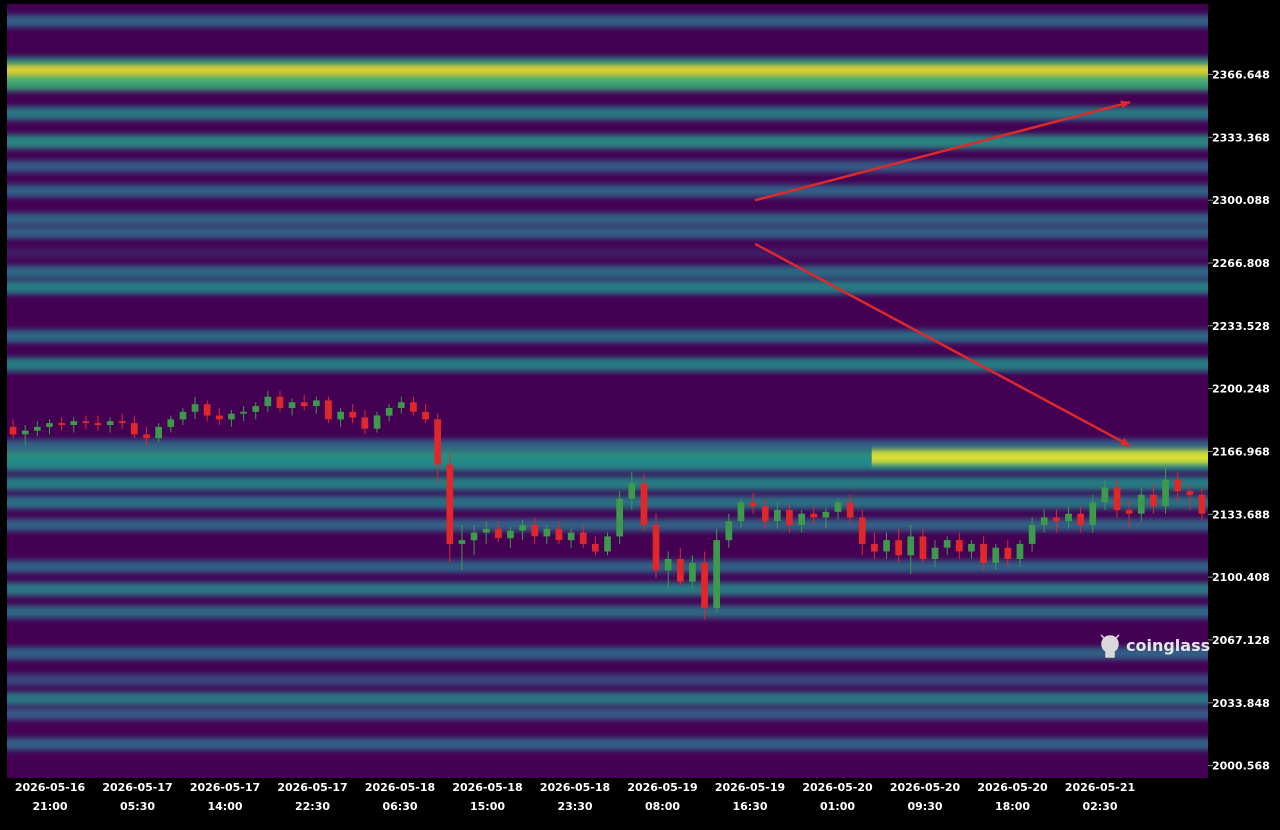 The width and height of the screenshot is (1280, 830). Describe the element at coordinates (1241, 326) in the screenshot. I see `y-tick-label: 2233.528` at that location.